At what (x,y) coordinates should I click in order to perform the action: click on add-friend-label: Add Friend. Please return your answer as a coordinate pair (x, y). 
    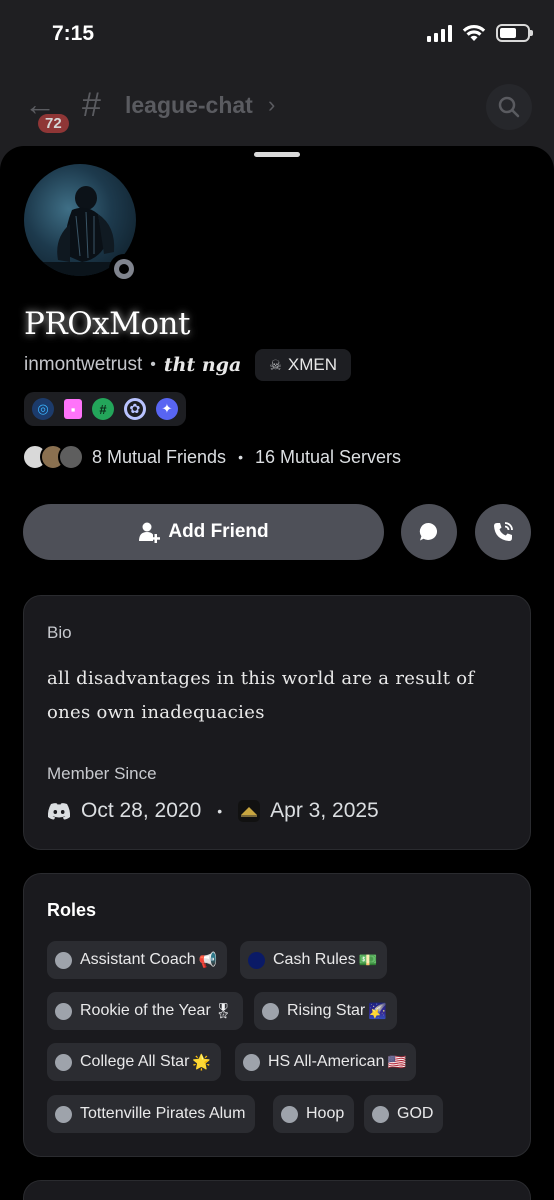
    Looking at the image, I should click on (218, 531).